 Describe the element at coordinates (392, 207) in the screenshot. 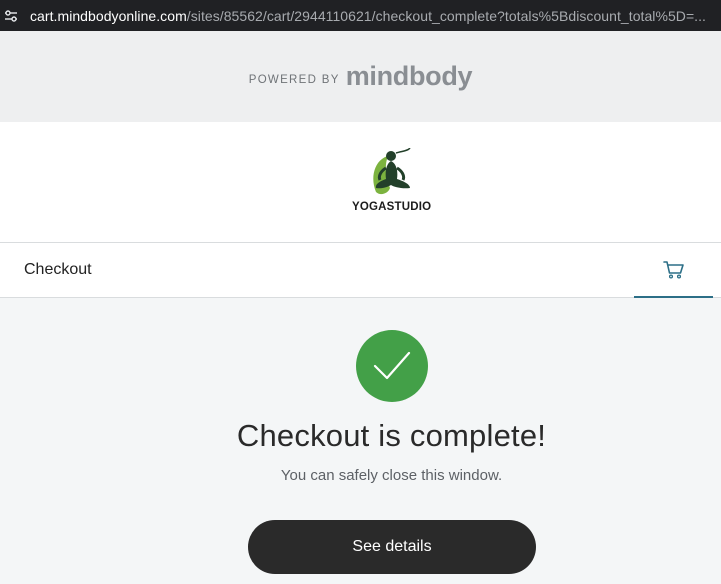

I see `studio-name: YOGASTUDIO` at that location.